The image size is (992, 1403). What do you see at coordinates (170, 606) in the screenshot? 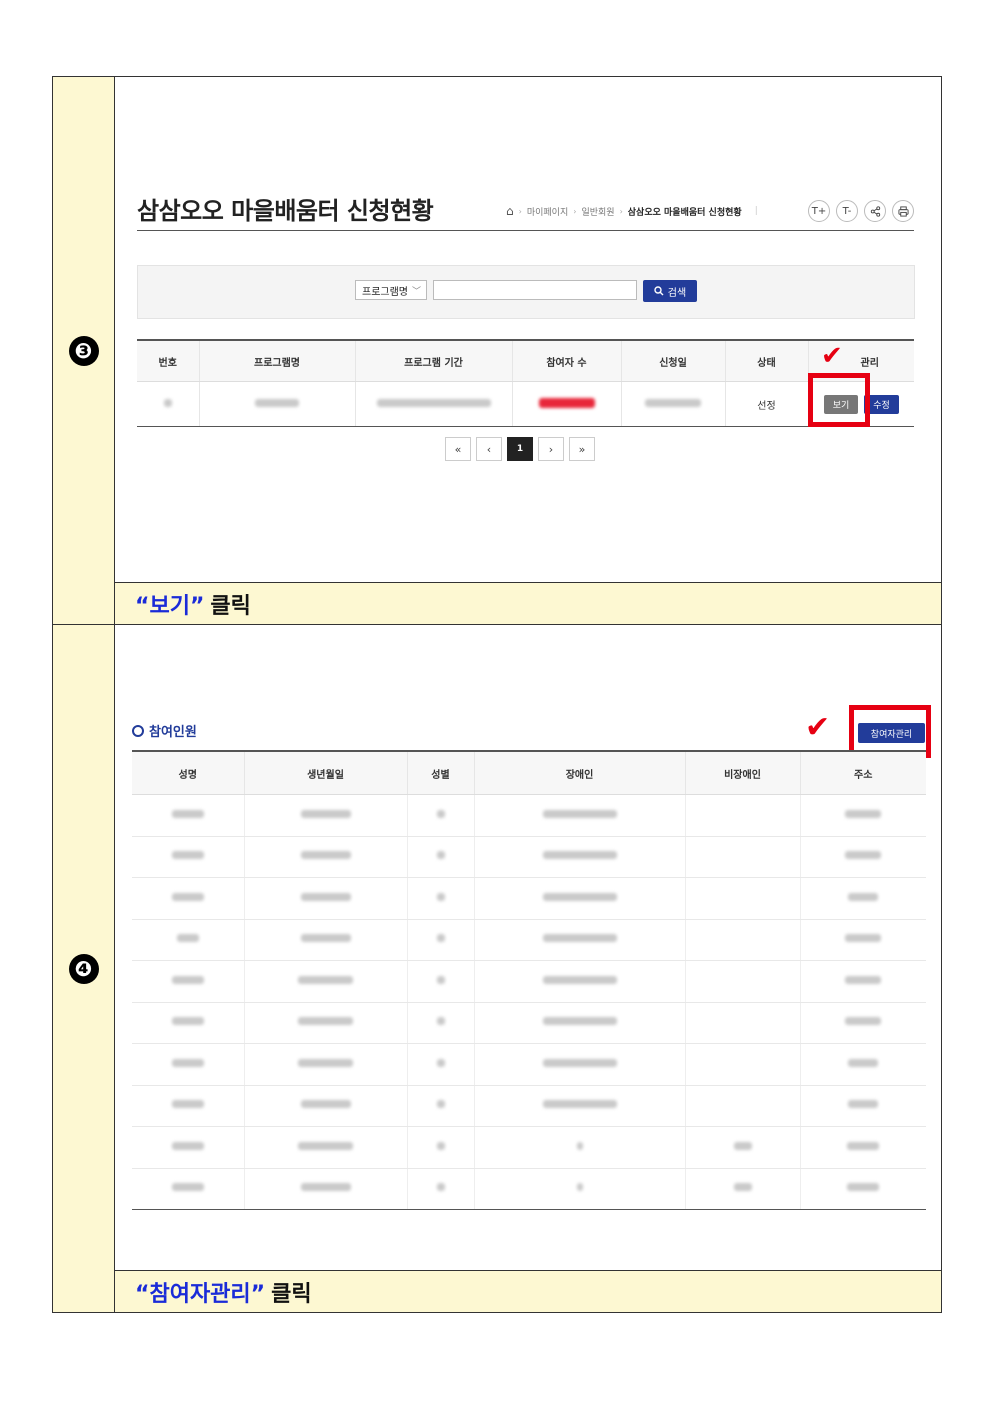
I see `caption-target: “보기”` at bounding box center [170, 606].